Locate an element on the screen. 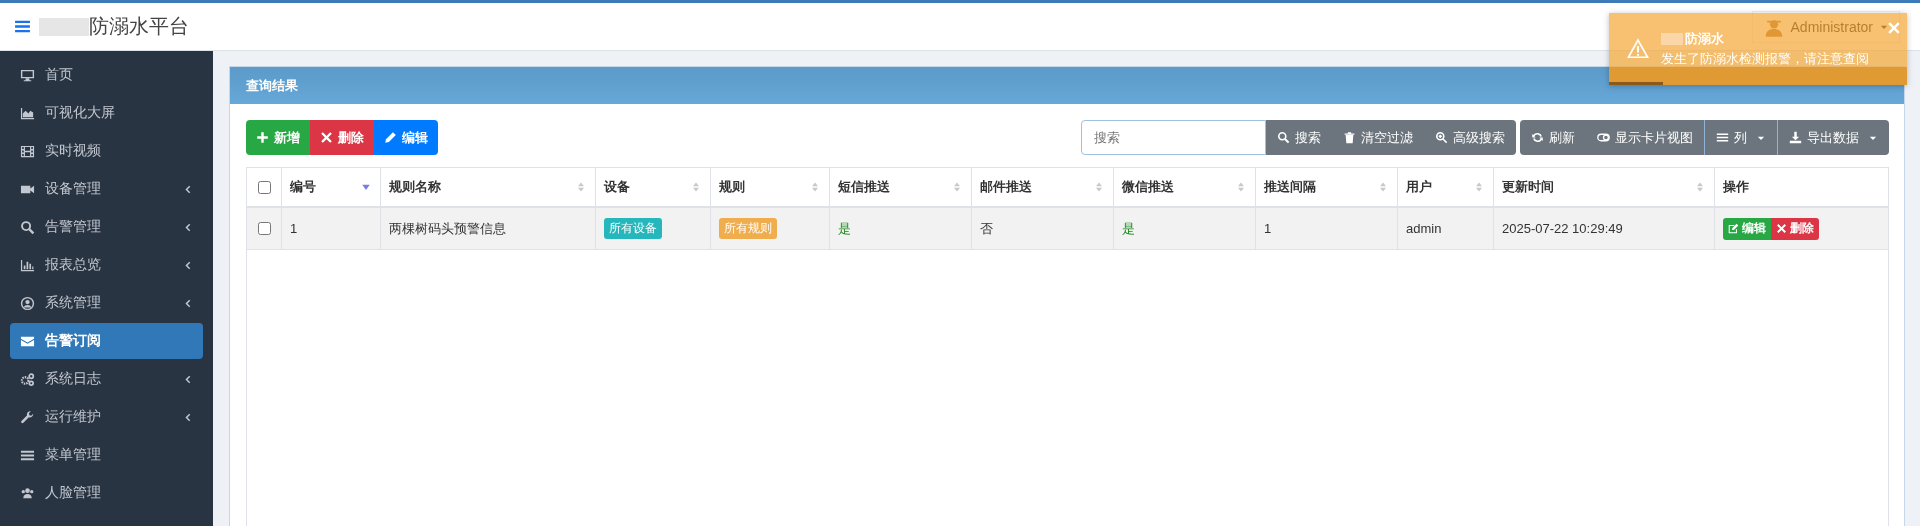  area-chart-icon is located at coordinates (27, 113).